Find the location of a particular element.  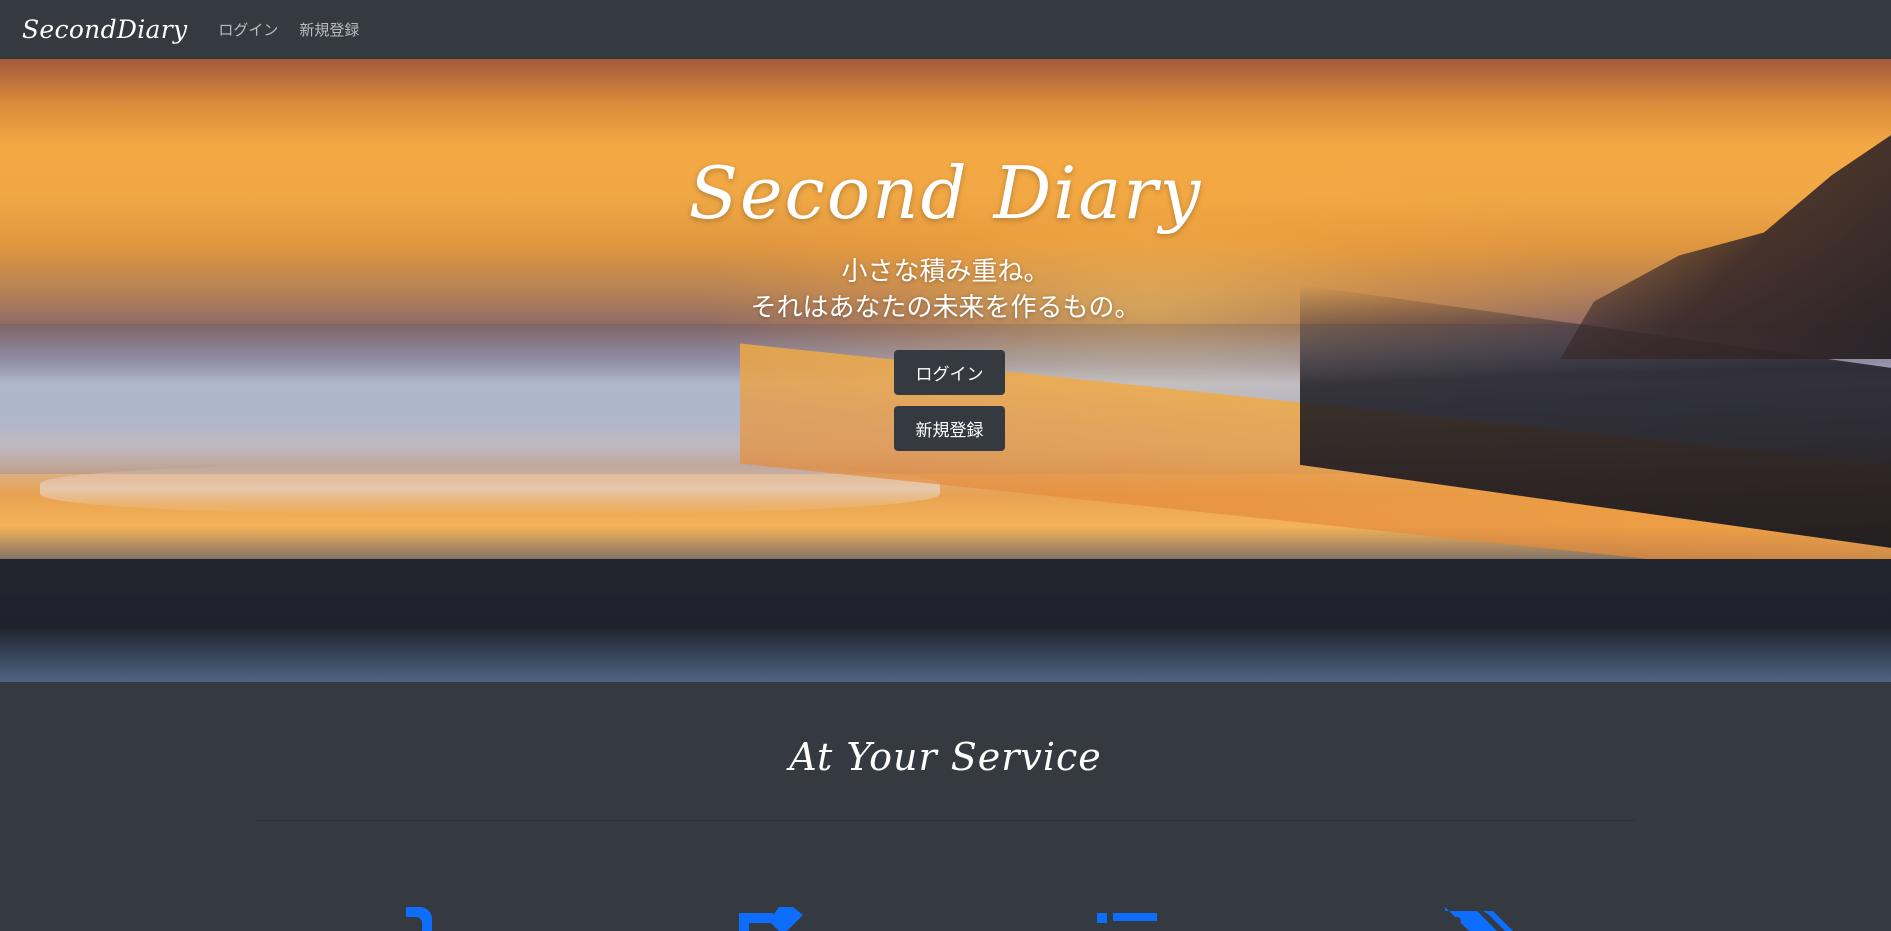

nav-signup-link: 新規登録 is located at coordinates (329, 29).